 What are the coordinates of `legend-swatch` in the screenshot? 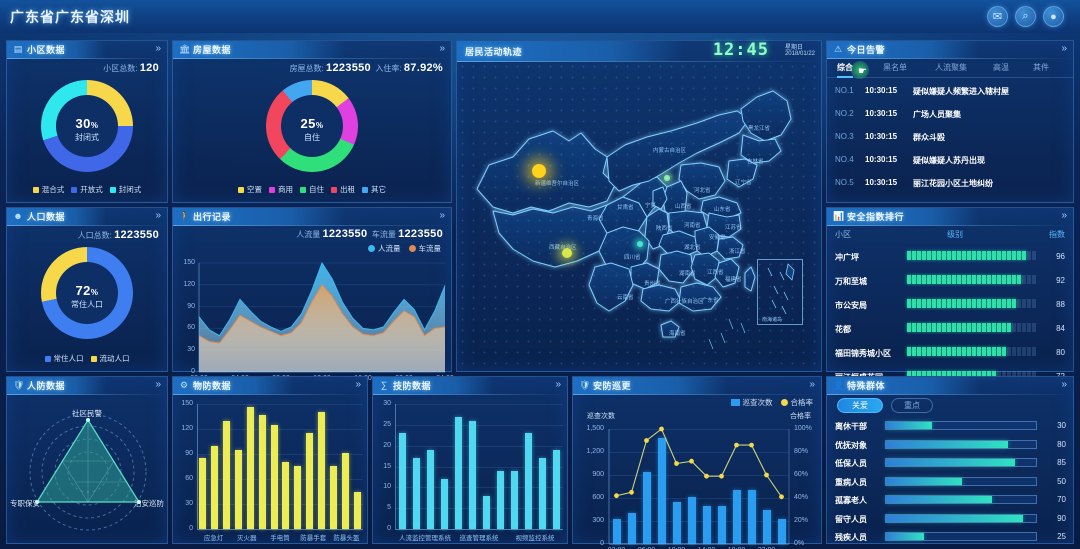 It's located at (365, 189).